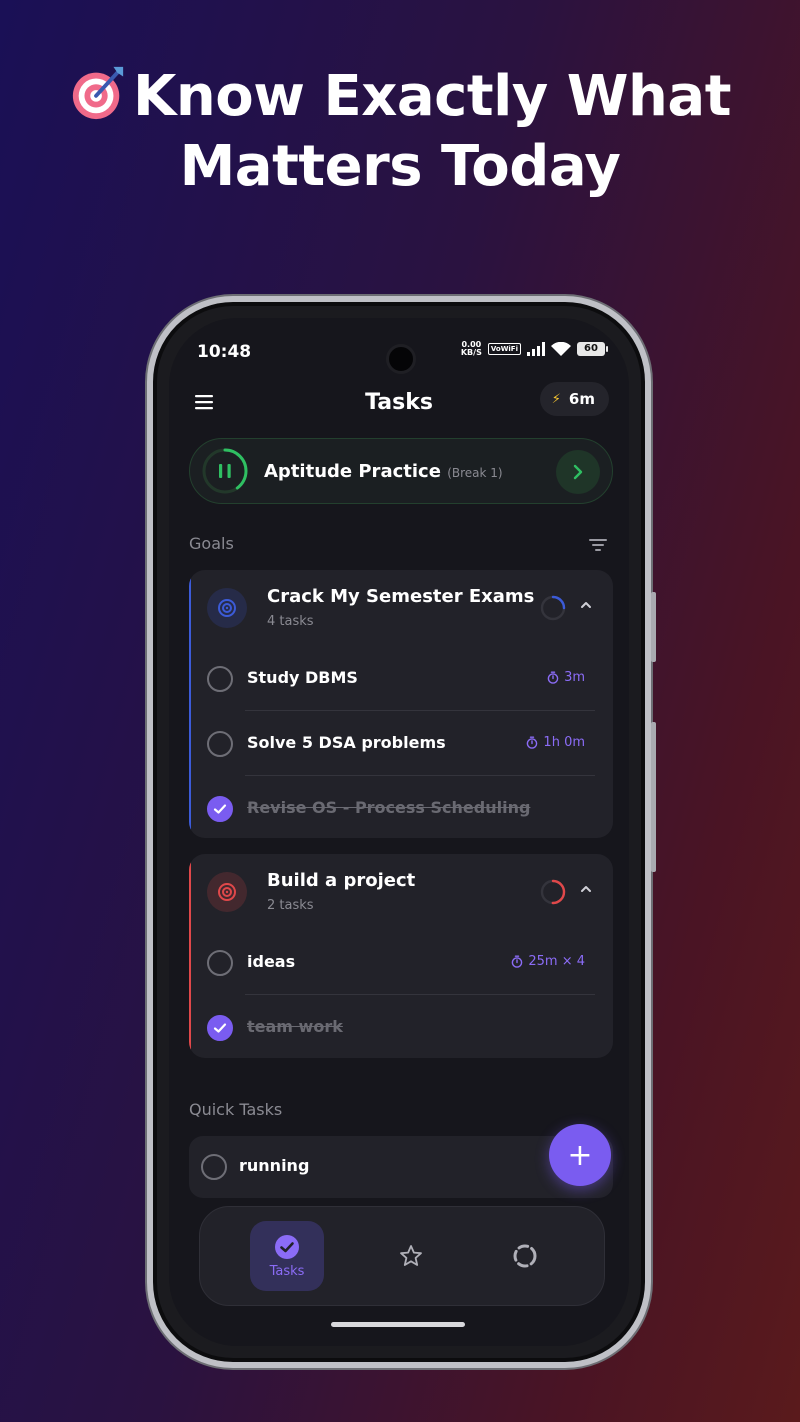 The image size is (800, 1422). What do you see at coordinates (389, 807) in the screenshot?
I see `task-title: Revise OS - Process Scheduling` at bounding box center [389, 807].